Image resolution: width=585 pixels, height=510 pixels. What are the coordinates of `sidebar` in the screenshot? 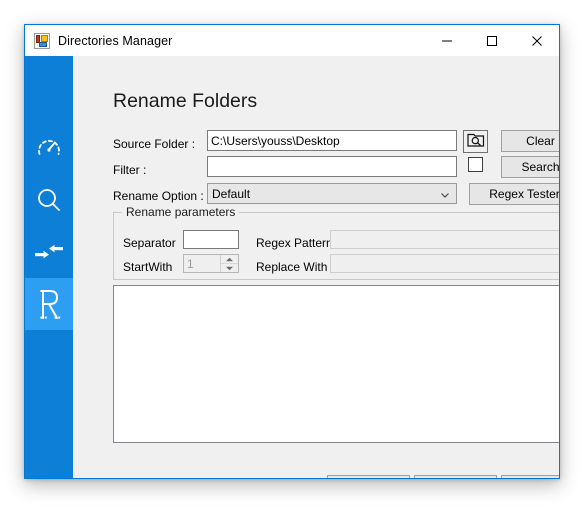 It's located at (49, 267).